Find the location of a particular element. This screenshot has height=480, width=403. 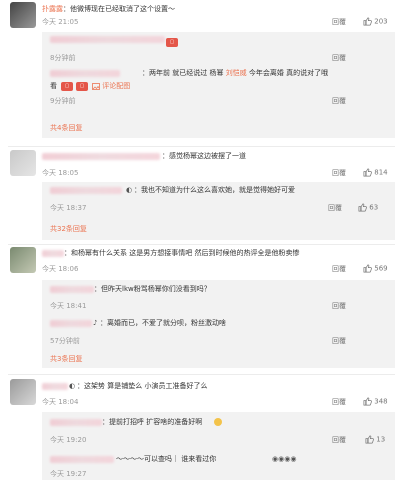

comment-text: ：他微博现在已经取消了这个设置～ is located at coordinates (119, 9).